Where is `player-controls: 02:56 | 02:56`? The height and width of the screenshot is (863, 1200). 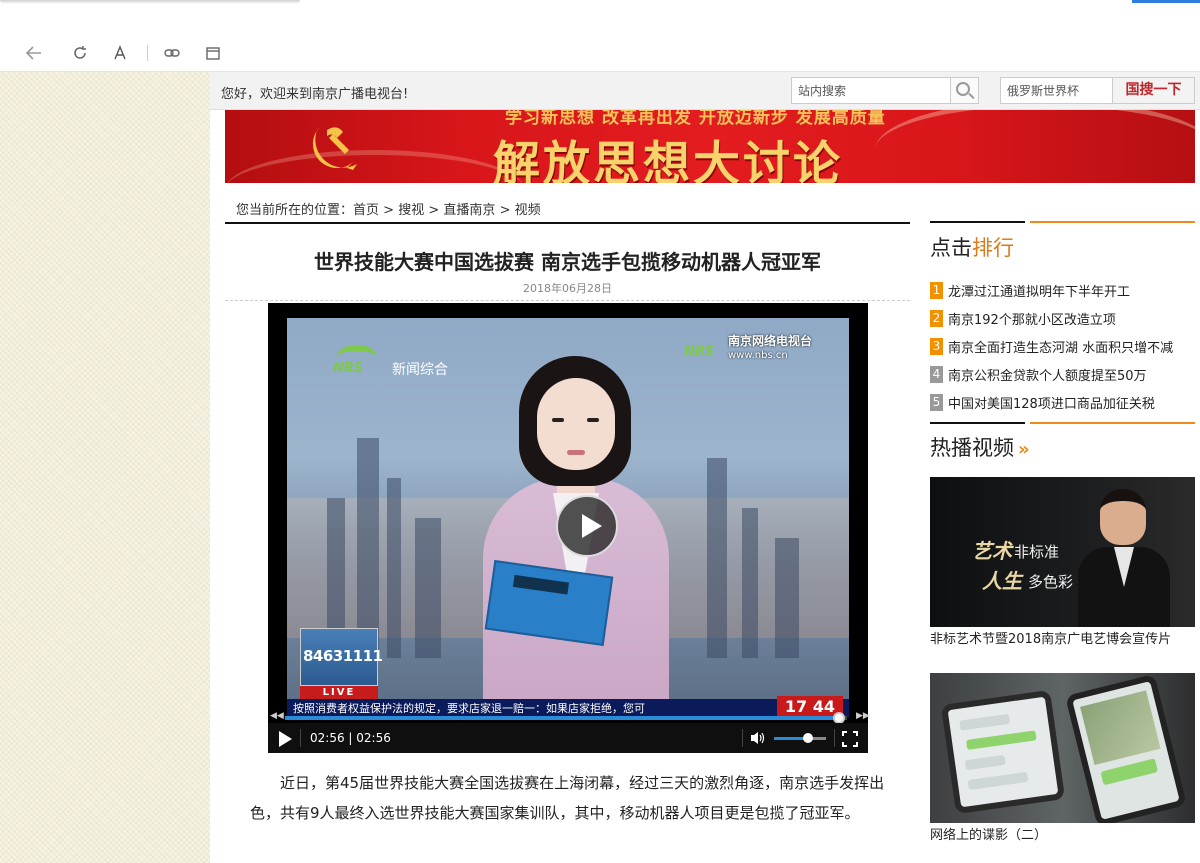
player-controls: 02:56 | 02:56 is located at coordinates (568, 738).